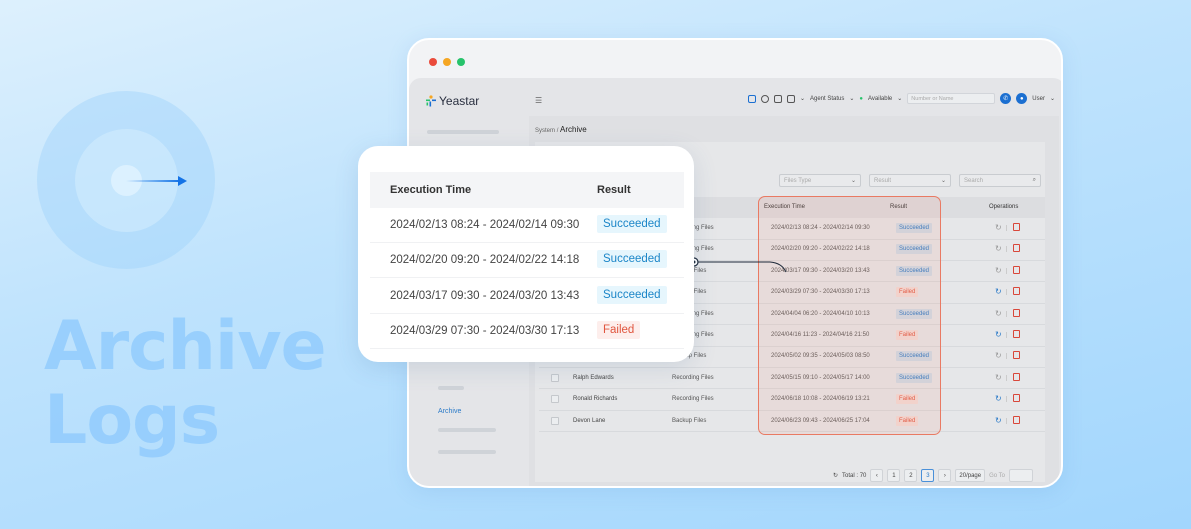 Image resolution: width=1191 pixels, height=529 pixels. I want to click on callout-execution-time: 2024/03/29 07:30 - 2024/03/30 17:13, so click(485, 330).